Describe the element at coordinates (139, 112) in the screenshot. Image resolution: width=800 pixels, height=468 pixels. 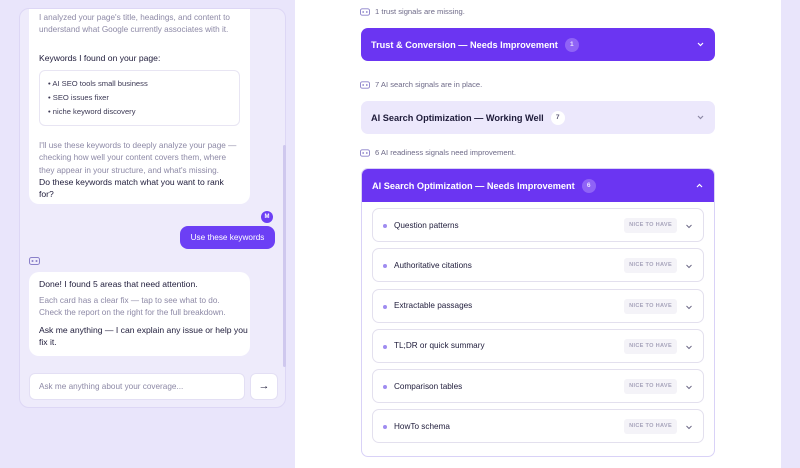
I see `keyword-item: niche keyword discovery` at that location.